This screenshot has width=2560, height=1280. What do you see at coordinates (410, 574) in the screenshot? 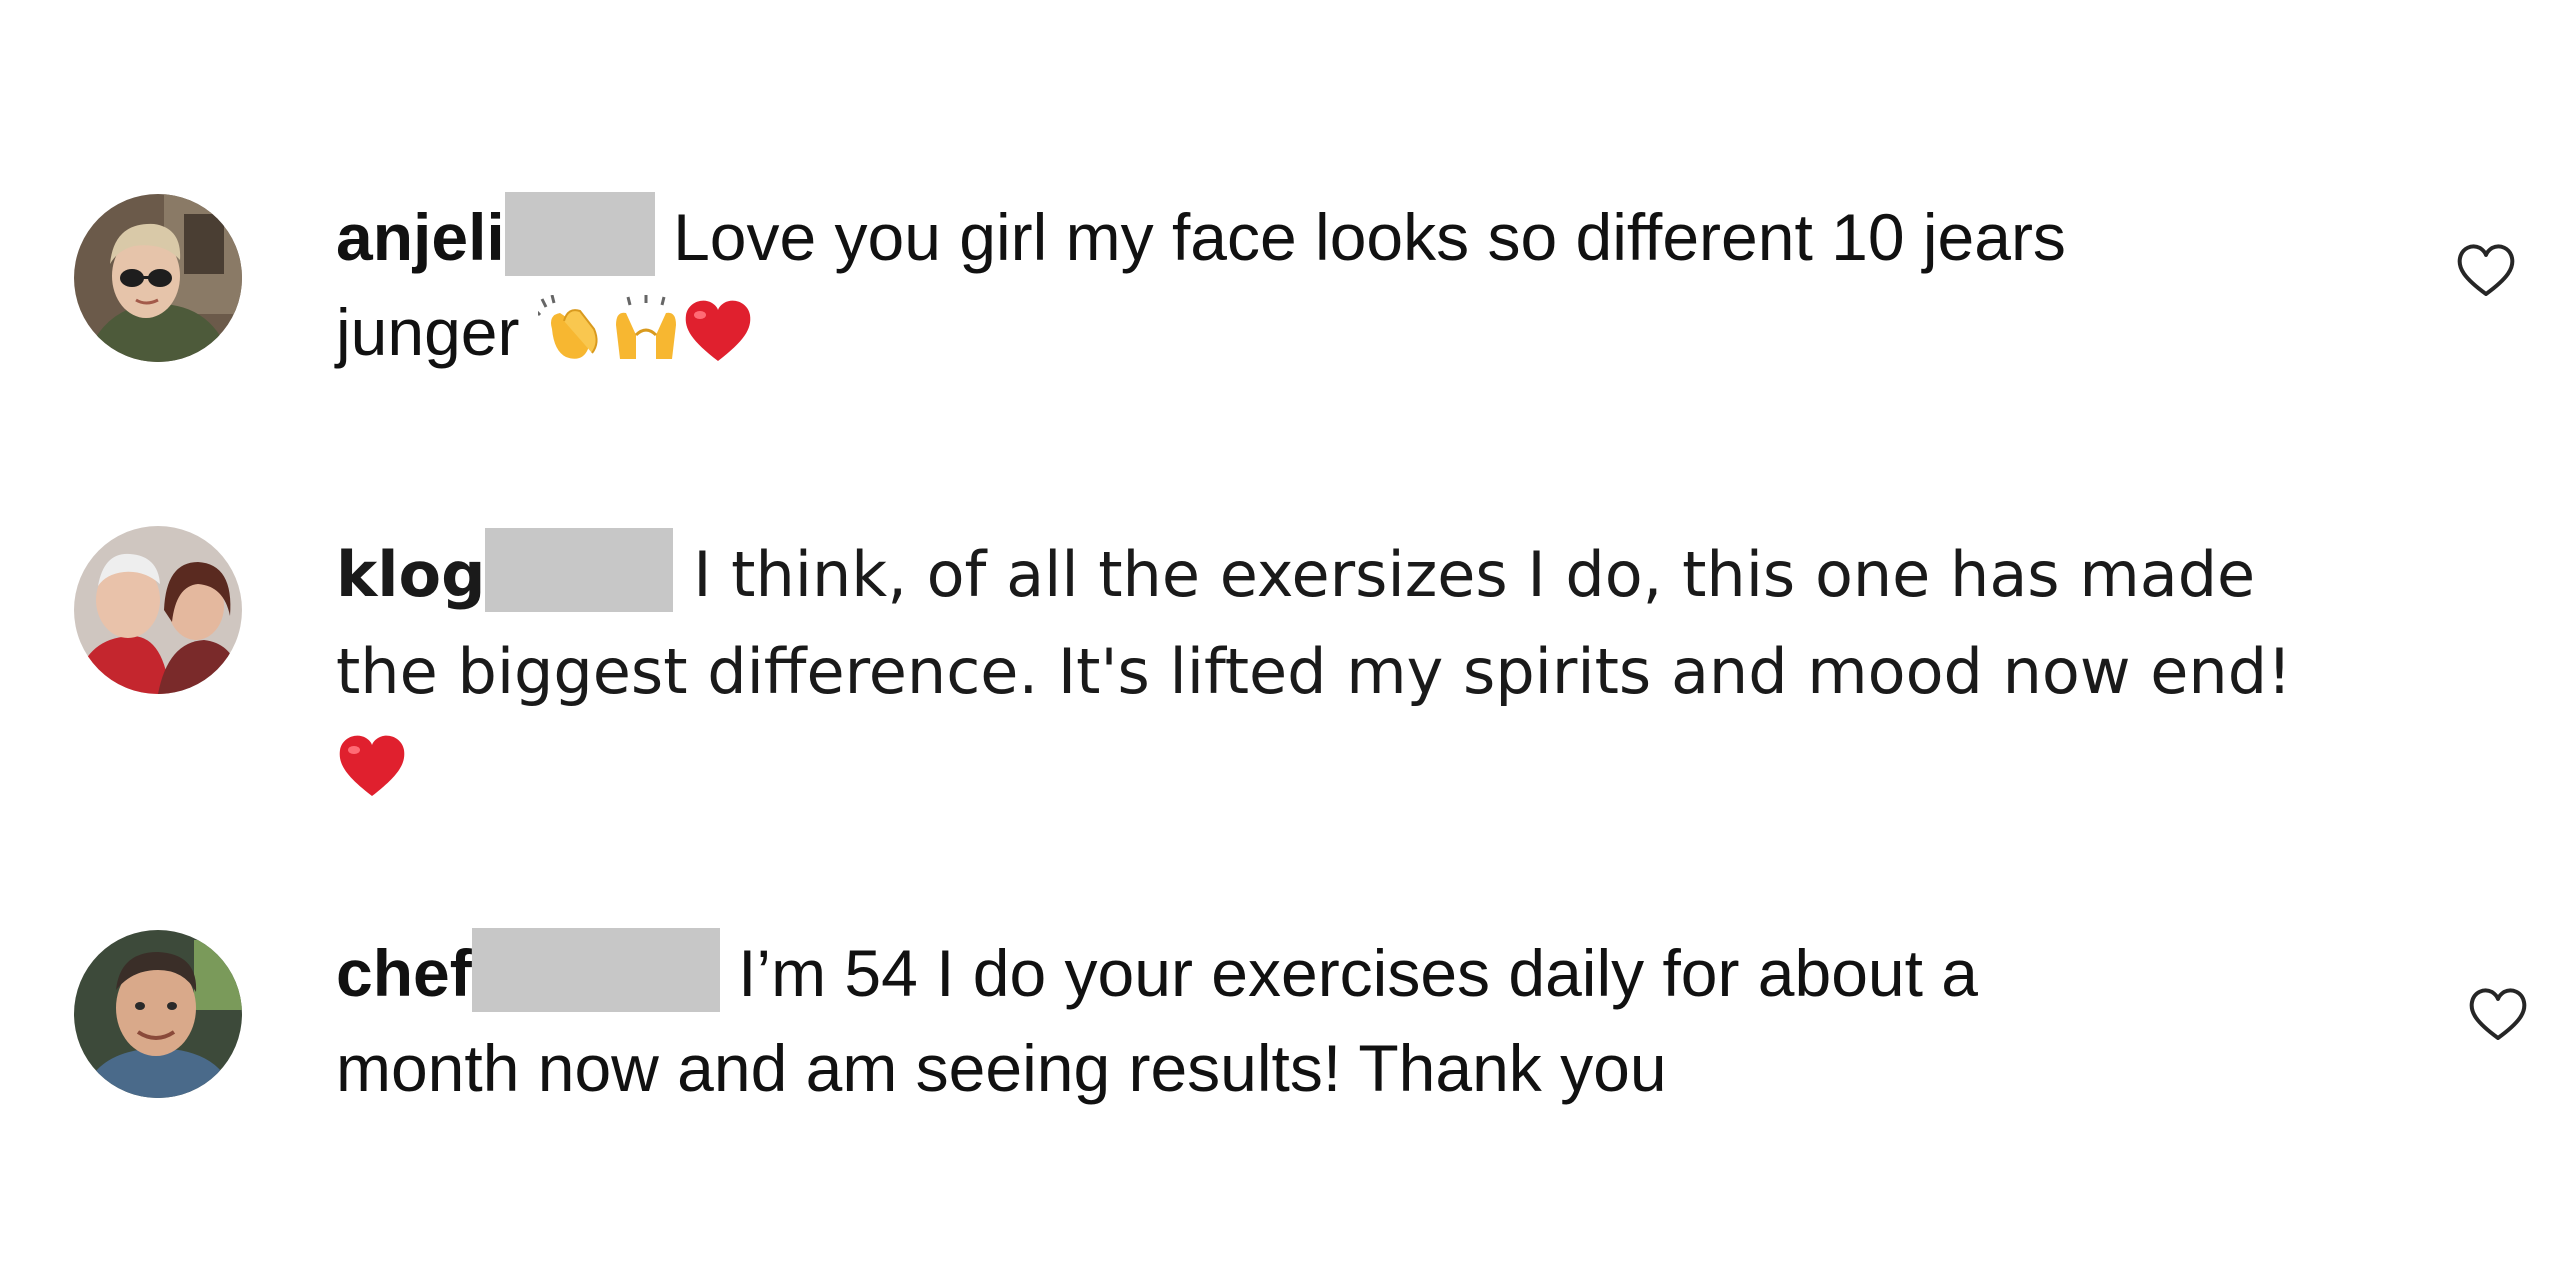
I see `comment-username: klog` at bounding box center [410, 574].